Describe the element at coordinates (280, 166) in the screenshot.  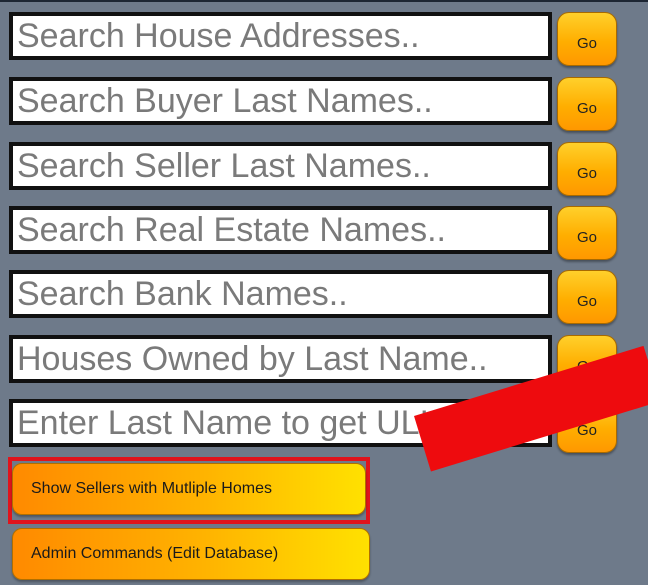
I see `seller-last-name-search-input` at that location.